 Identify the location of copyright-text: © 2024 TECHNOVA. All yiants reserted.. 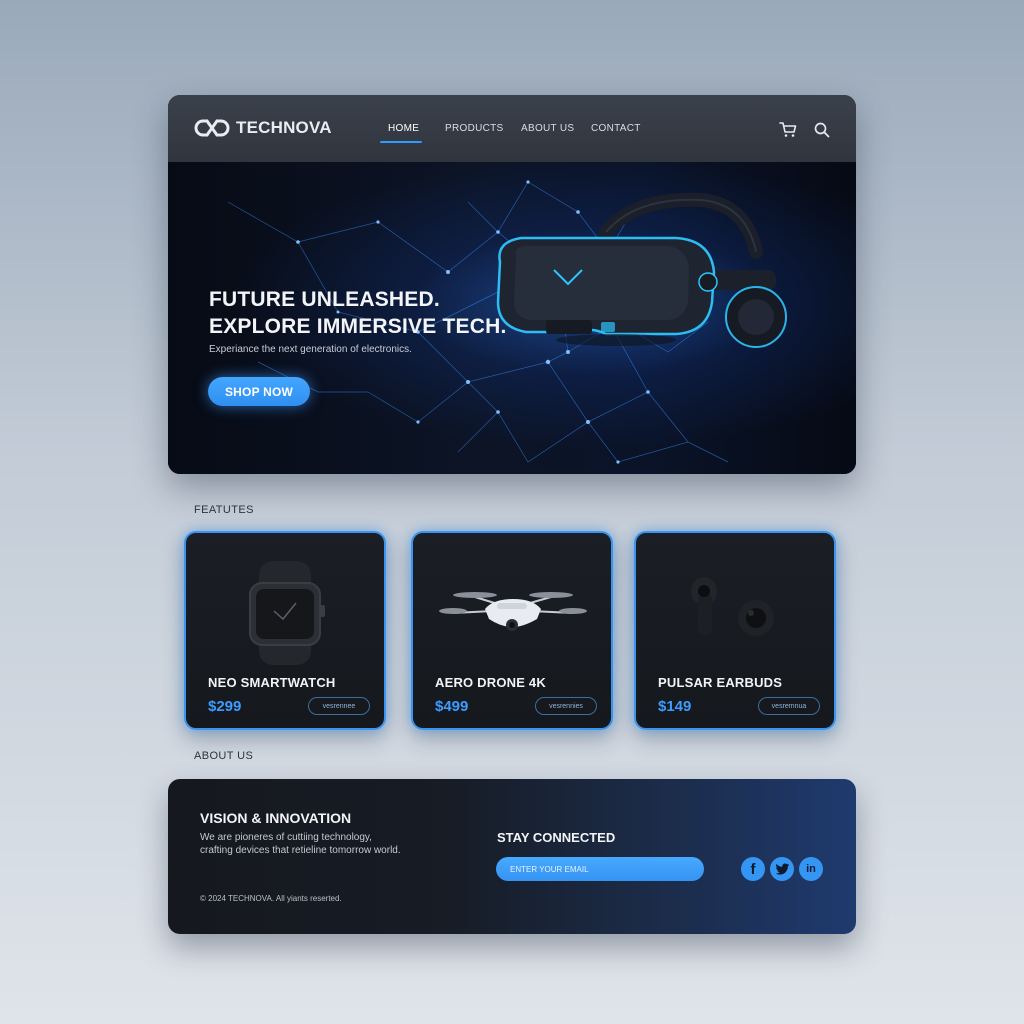
(271, 898).